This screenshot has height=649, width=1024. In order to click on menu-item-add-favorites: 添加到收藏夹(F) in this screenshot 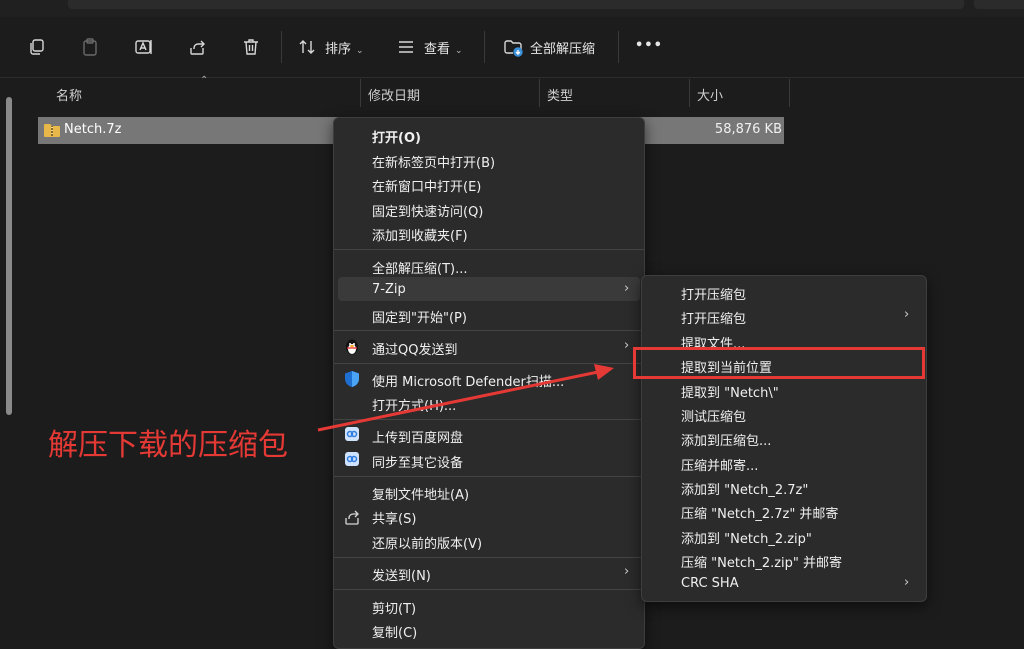, I will do `click(420, 234)`.